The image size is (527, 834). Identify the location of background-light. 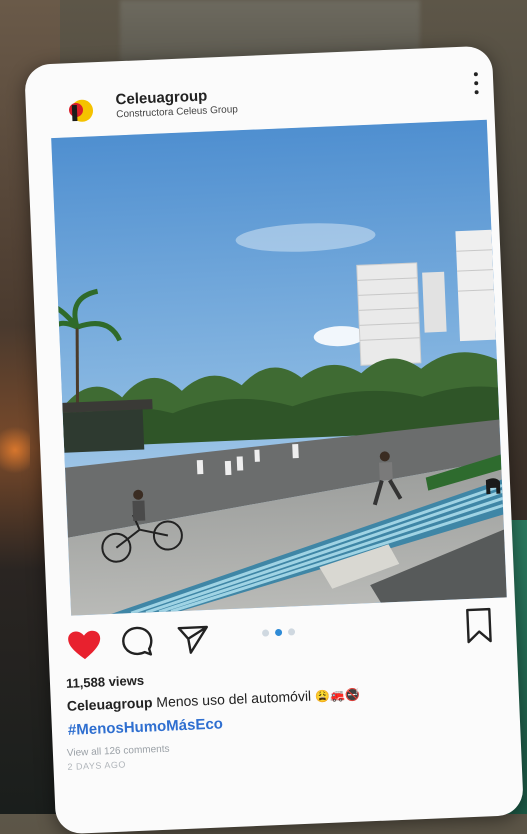
(15, 450).